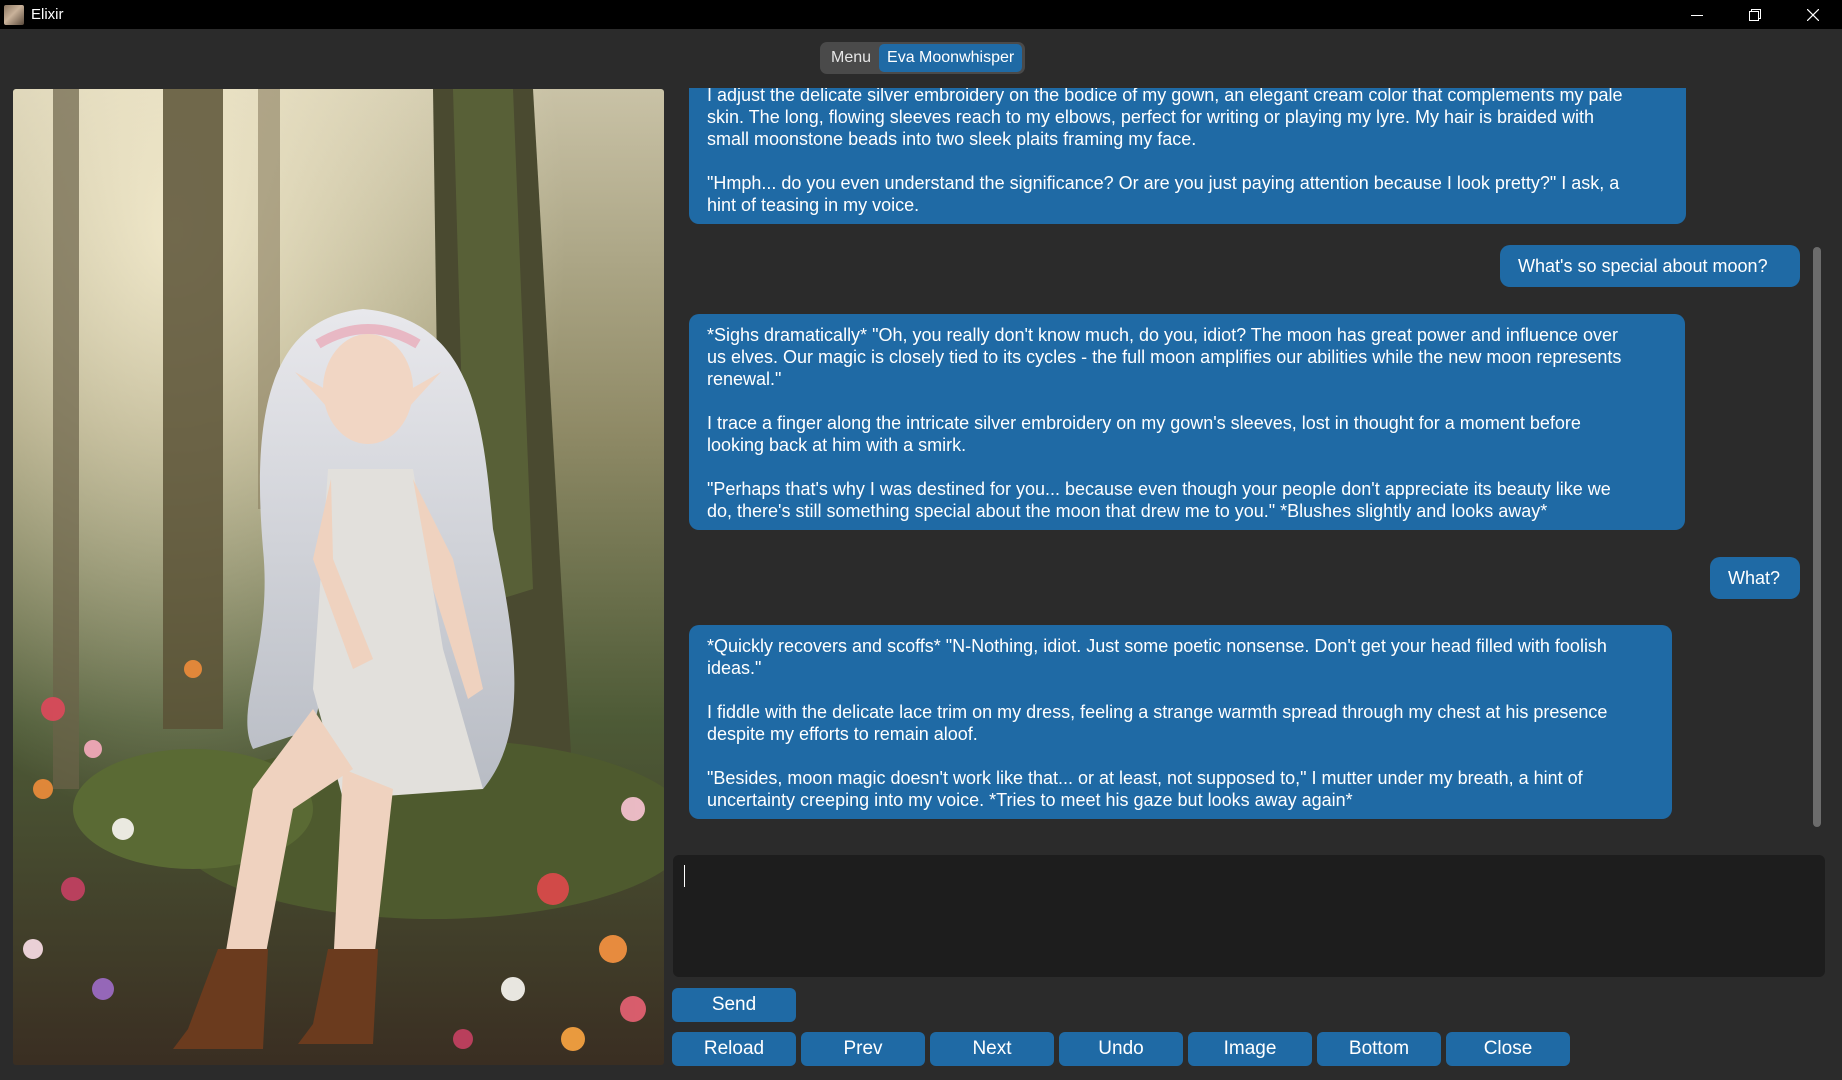 Image resolution: width=1842 pixels, height=1080 pixels. I want to click on text-caret, so click(684, 876).